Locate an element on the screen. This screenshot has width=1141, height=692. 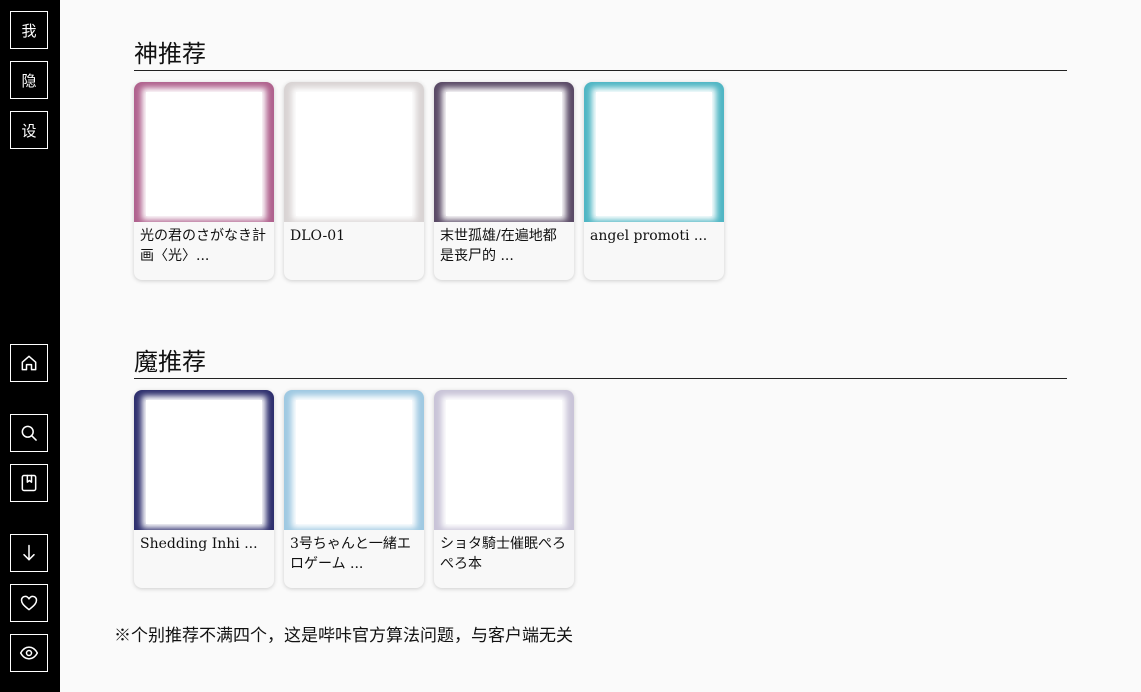
settings-button: 设 is located at coordinates (29, 130).